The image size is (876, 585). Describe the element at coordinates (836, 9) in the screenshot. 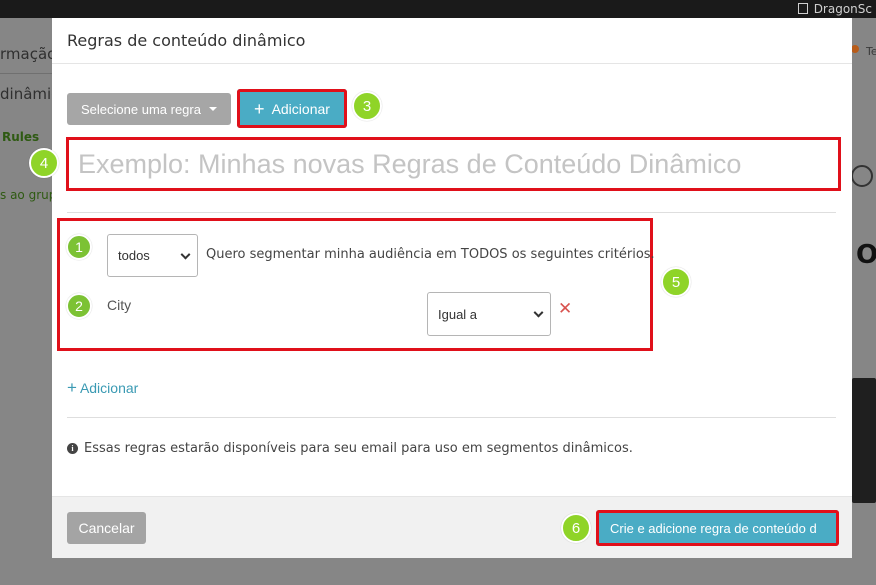

I see `brand-label: DragonSc` at that location.